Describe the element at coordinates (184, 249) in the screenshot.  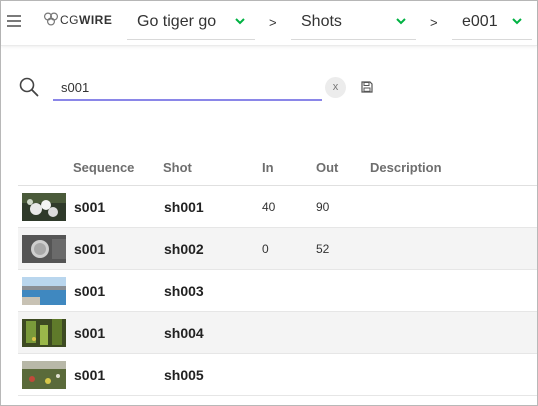
I see `shot-name-cell: sh002` at that location.